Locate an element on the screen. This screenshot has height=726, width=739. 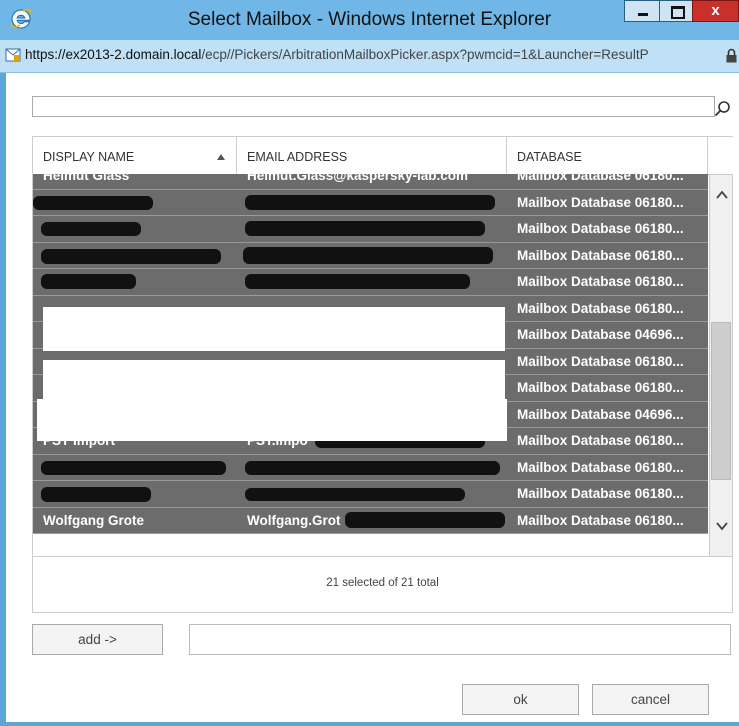
cell-display-name: Helmut Glass is located at coordinates (86, 178).